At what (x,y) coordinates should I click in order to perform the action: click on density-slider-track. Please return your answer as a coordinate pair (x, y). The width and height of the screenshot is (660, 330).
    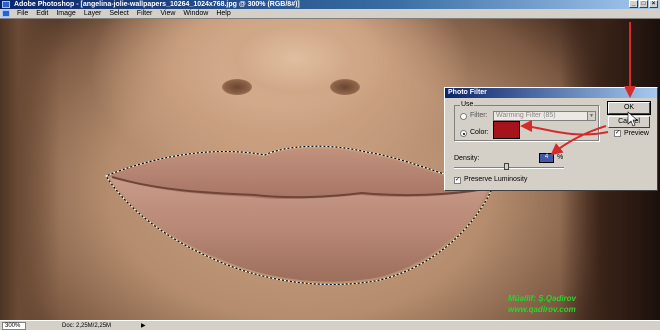
    Looking at the image, I should click on (509, 168).